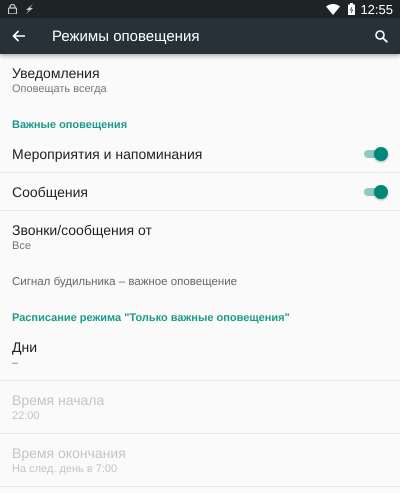  I want to click on settings-item: Уведомления Оповещать всегда, so click(200, 80).